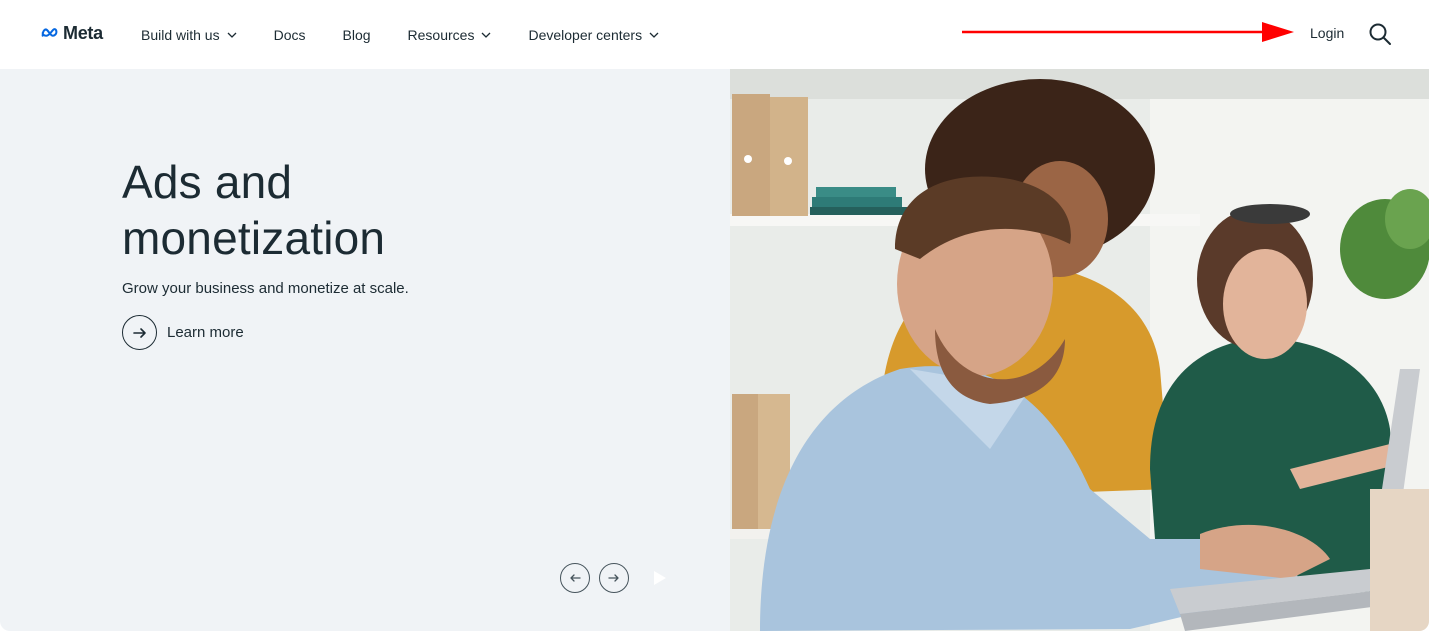  I want to click on nav-resources: Resources, so click(450, 35).